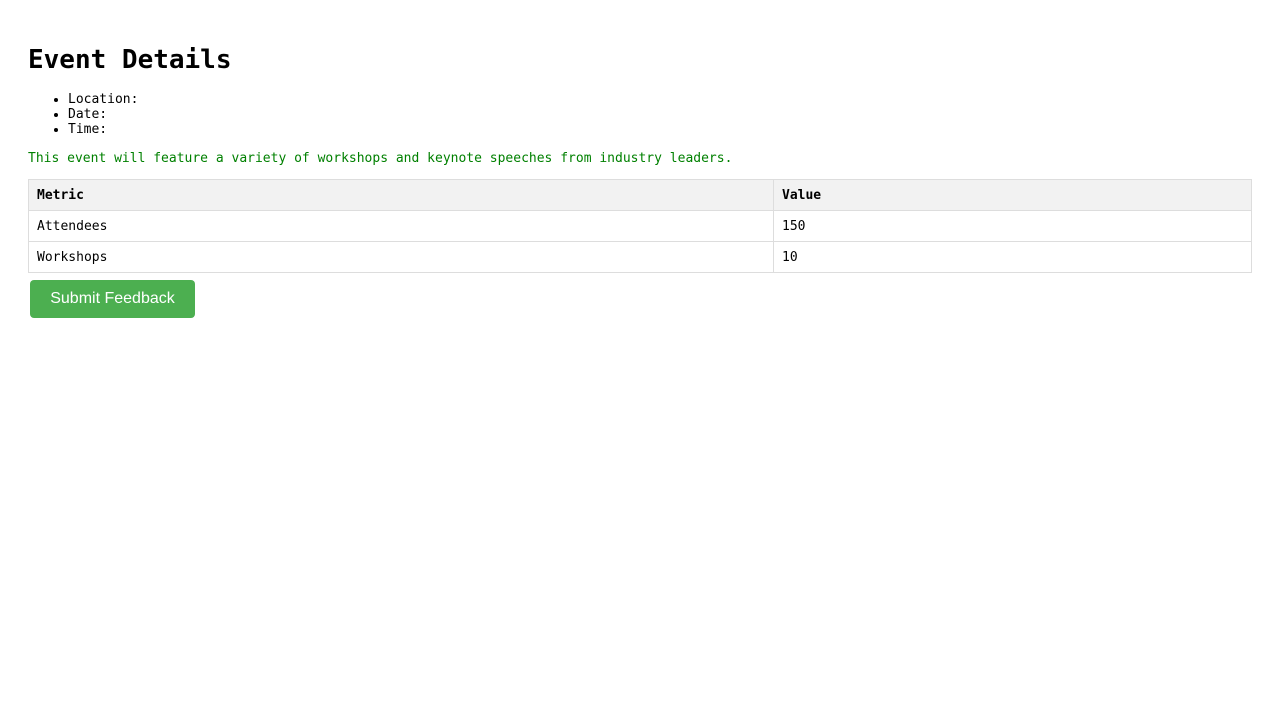 The height and width of the screenshot is (720, 1280). What do you see at coordinates (1012, 226) in the screenshot?
I see `cell-value: 150` at bounding box center [1012, 226].